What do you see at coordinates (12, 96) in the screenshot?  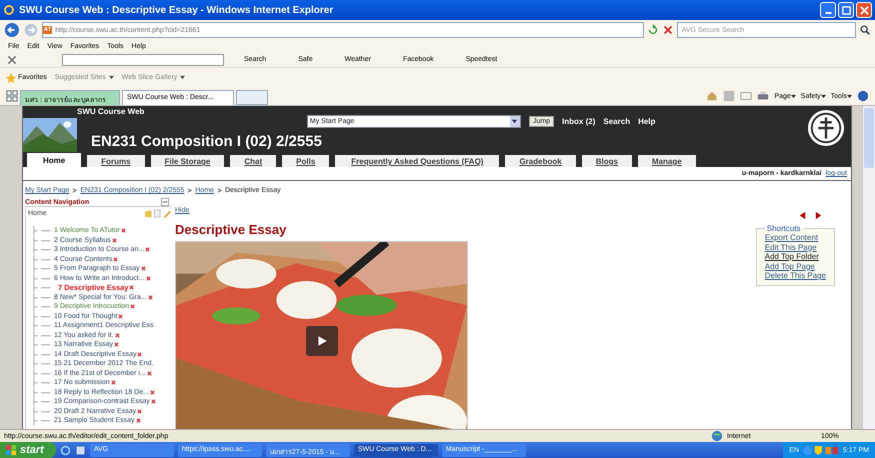 I see `quick-tabs-icon` at bounding box center [12, 96].